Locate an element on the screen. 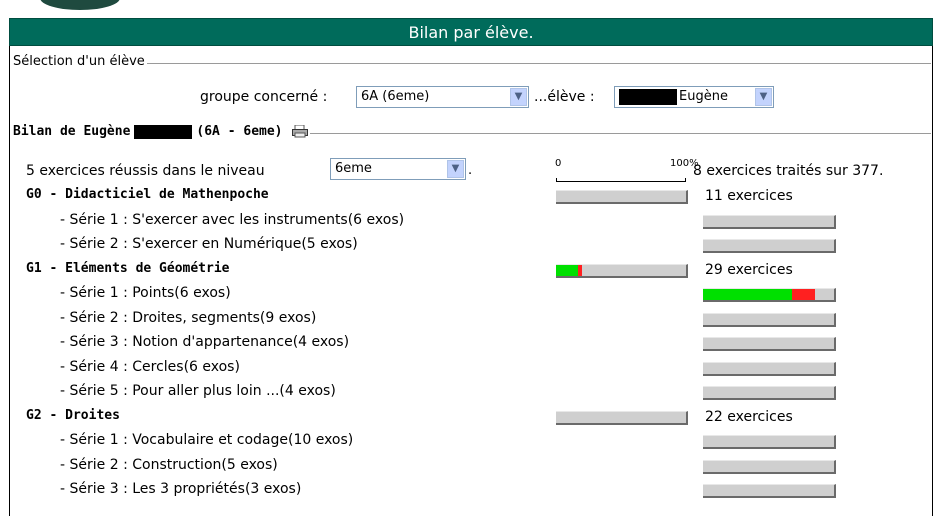 Image resolution: width=935 pixels, height=516 pixels. page-title: Bilan par élève. is located at coordinates (471, 32).